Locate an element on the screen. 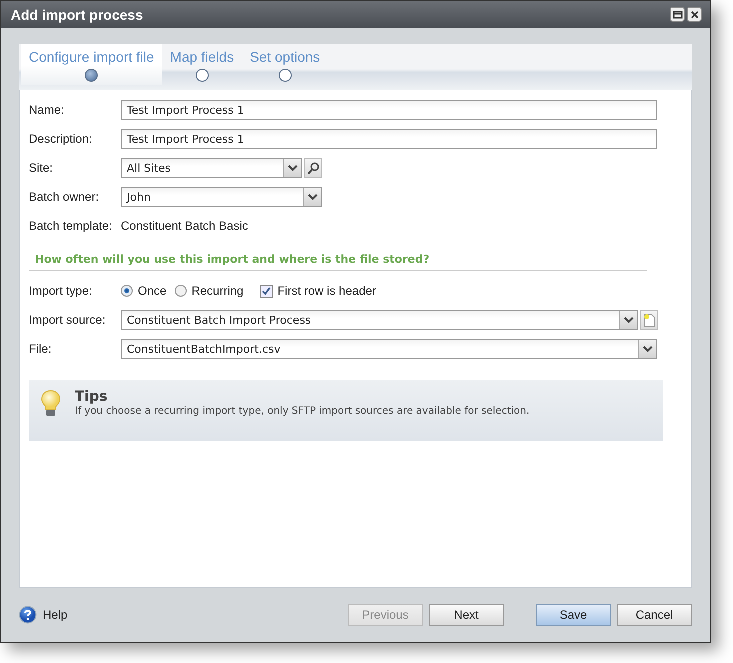  field-value: Constituent Batch Basic is located at coordinates (184, 226).